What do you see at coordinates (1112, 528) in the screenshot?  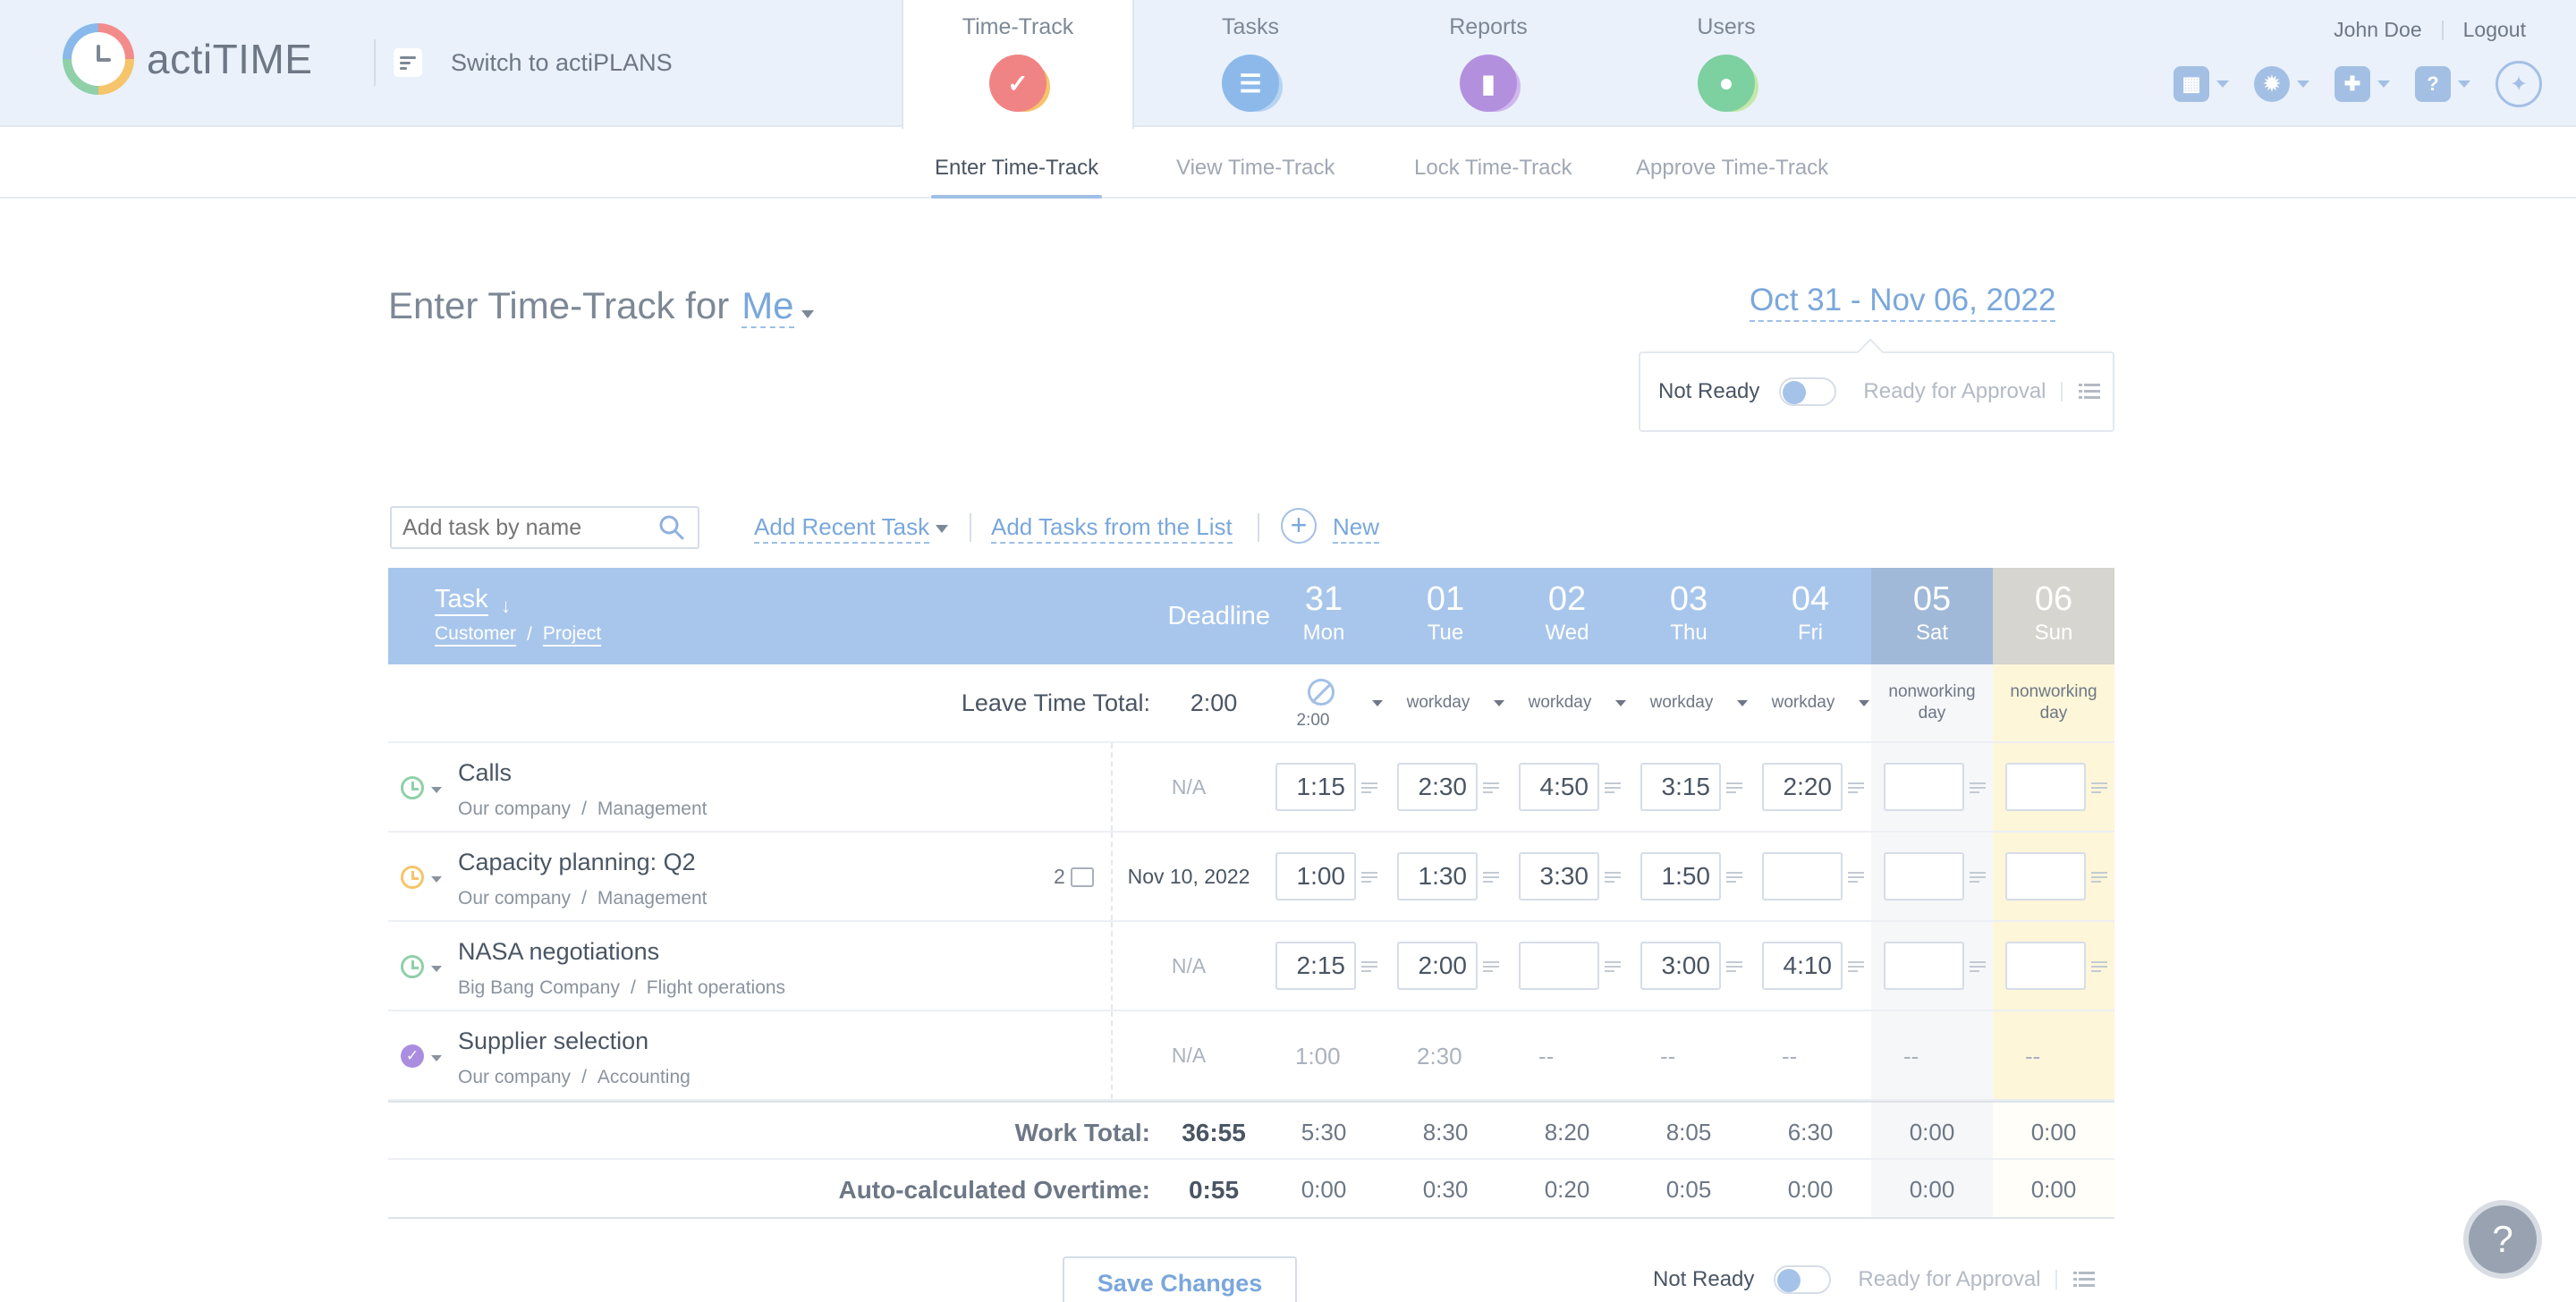 I see `add-tasks-from-list-button: Add Tasks from the List` at bounding box center [1112, 528].